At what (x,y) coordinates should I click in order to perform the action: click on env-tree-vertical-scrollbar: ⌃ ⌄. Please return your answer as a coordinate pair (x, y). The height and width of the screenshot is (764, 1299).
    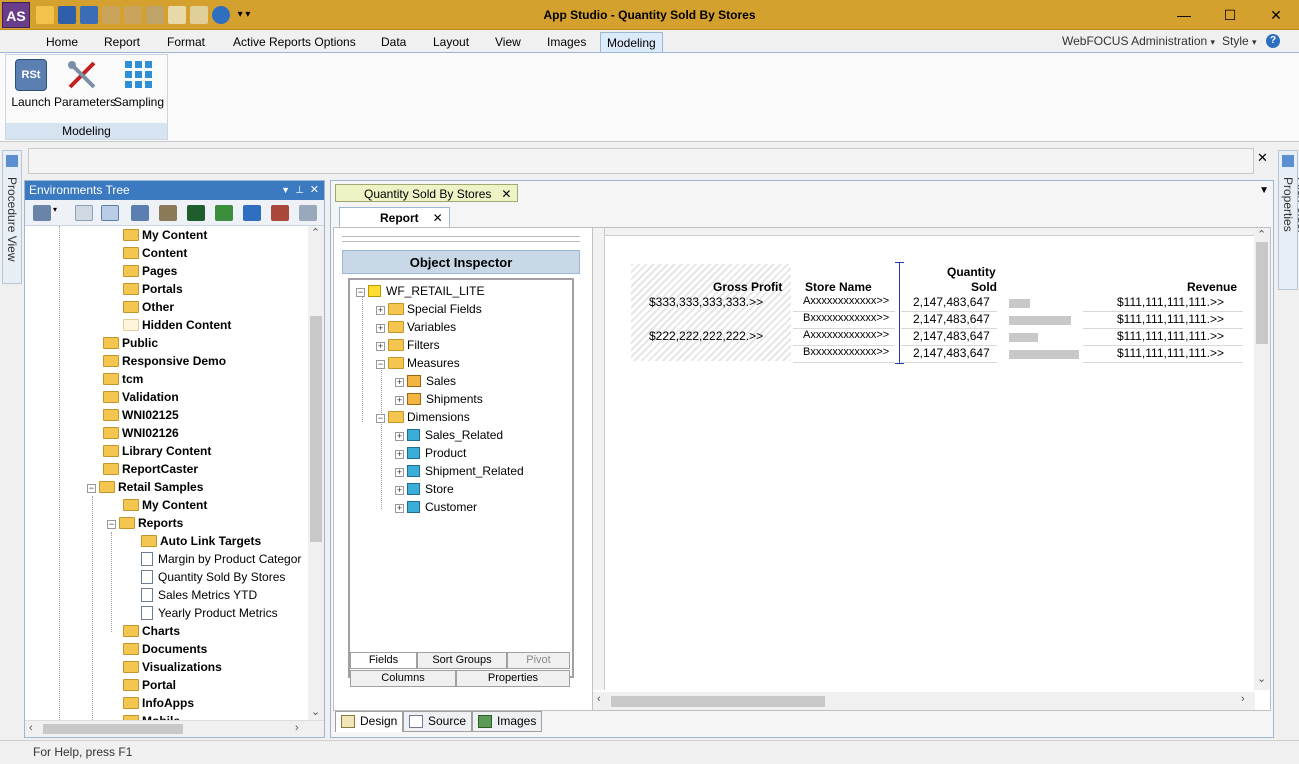
    Looking at the image, I should click on (316, 473).